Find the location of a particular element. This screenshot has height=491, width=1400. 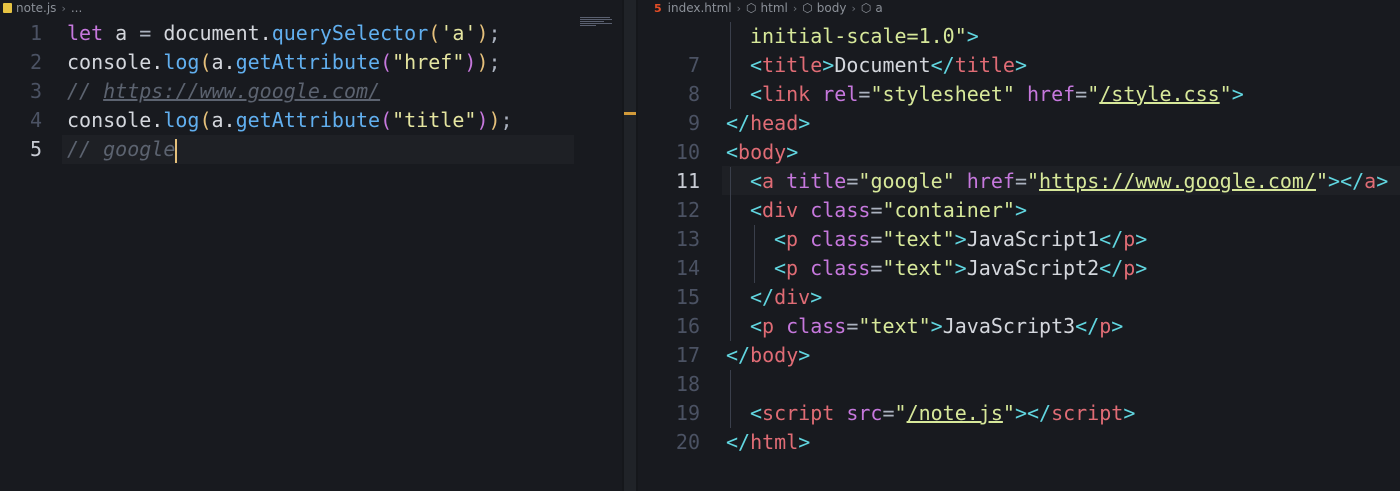

code-line: initial-scale=1.0"> is located at coordinates (1019, 36).